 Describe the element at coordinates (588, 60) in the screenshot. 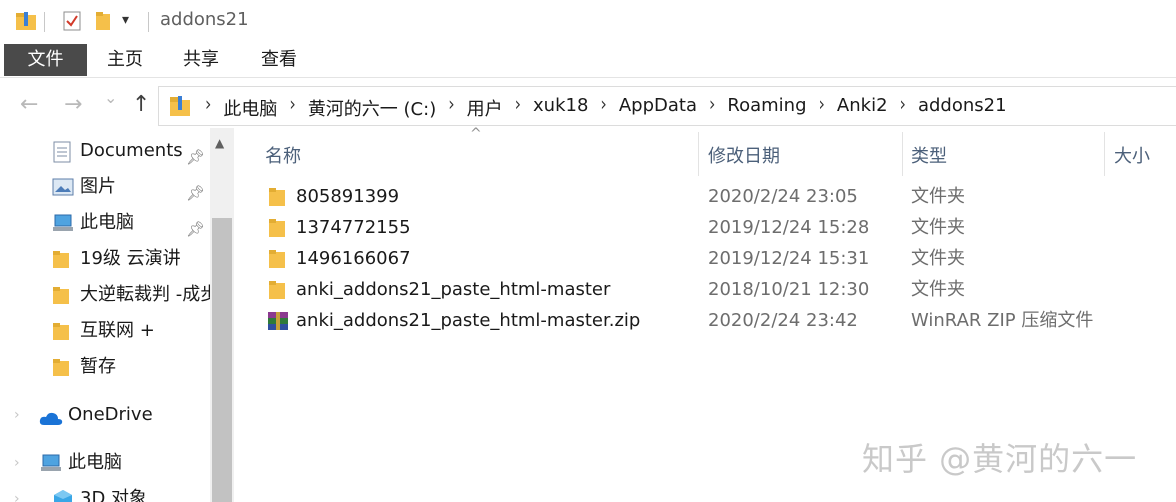

I see `ribbon: 文件 主页 共享 查看` at that location.